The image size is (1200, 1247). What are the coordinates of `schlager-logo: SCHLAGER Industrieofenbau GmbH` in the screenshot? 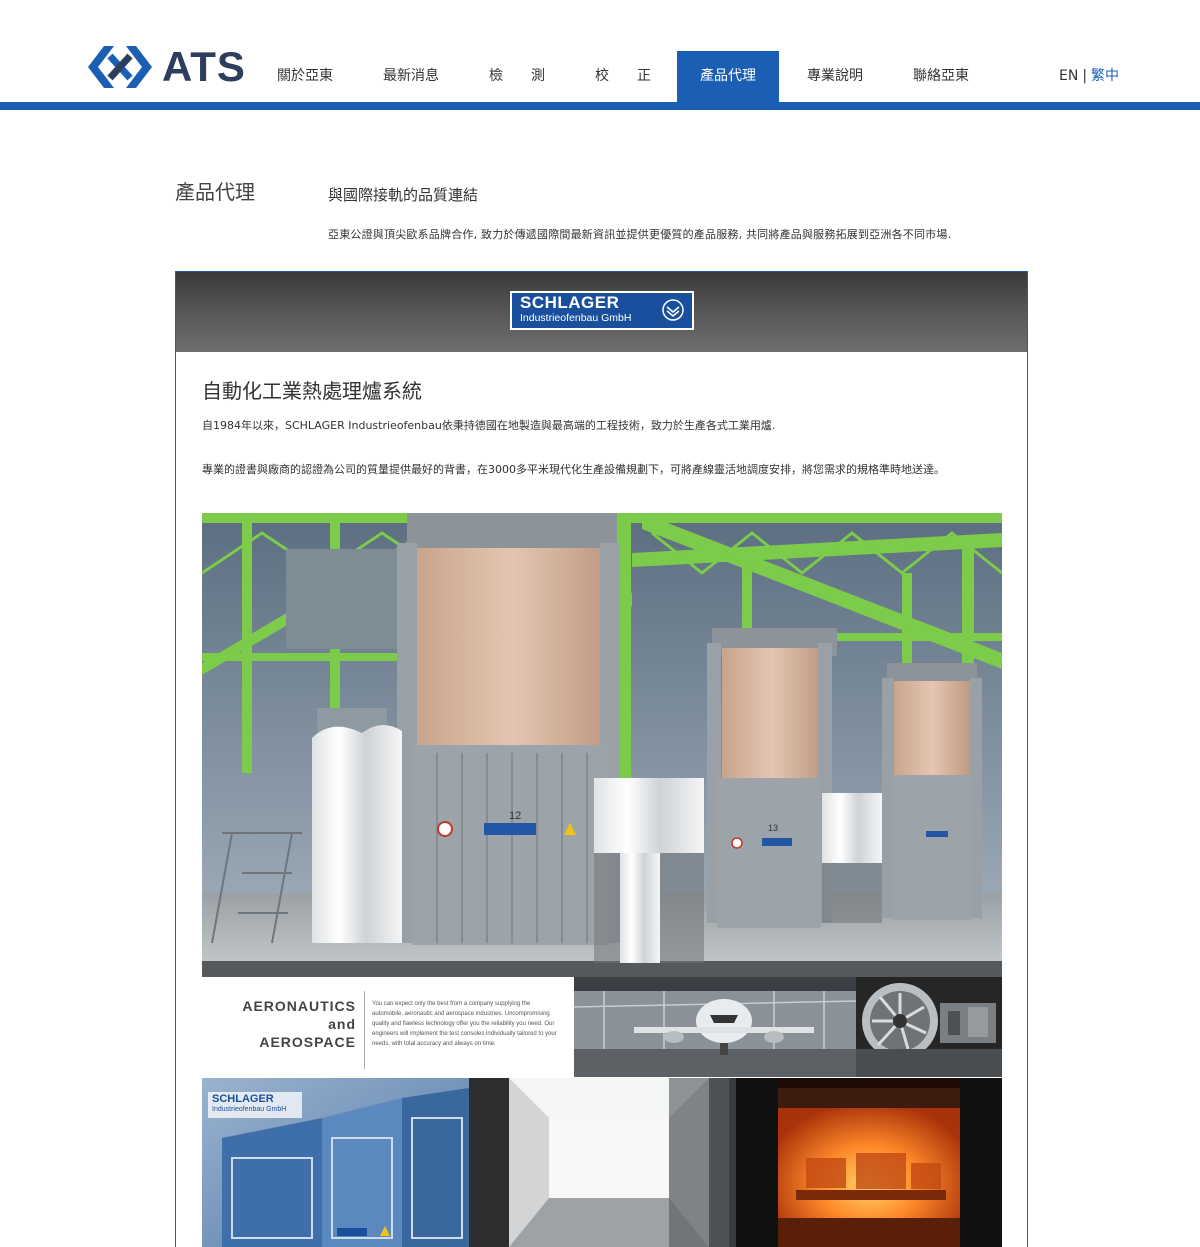 It's located at (602, 310).